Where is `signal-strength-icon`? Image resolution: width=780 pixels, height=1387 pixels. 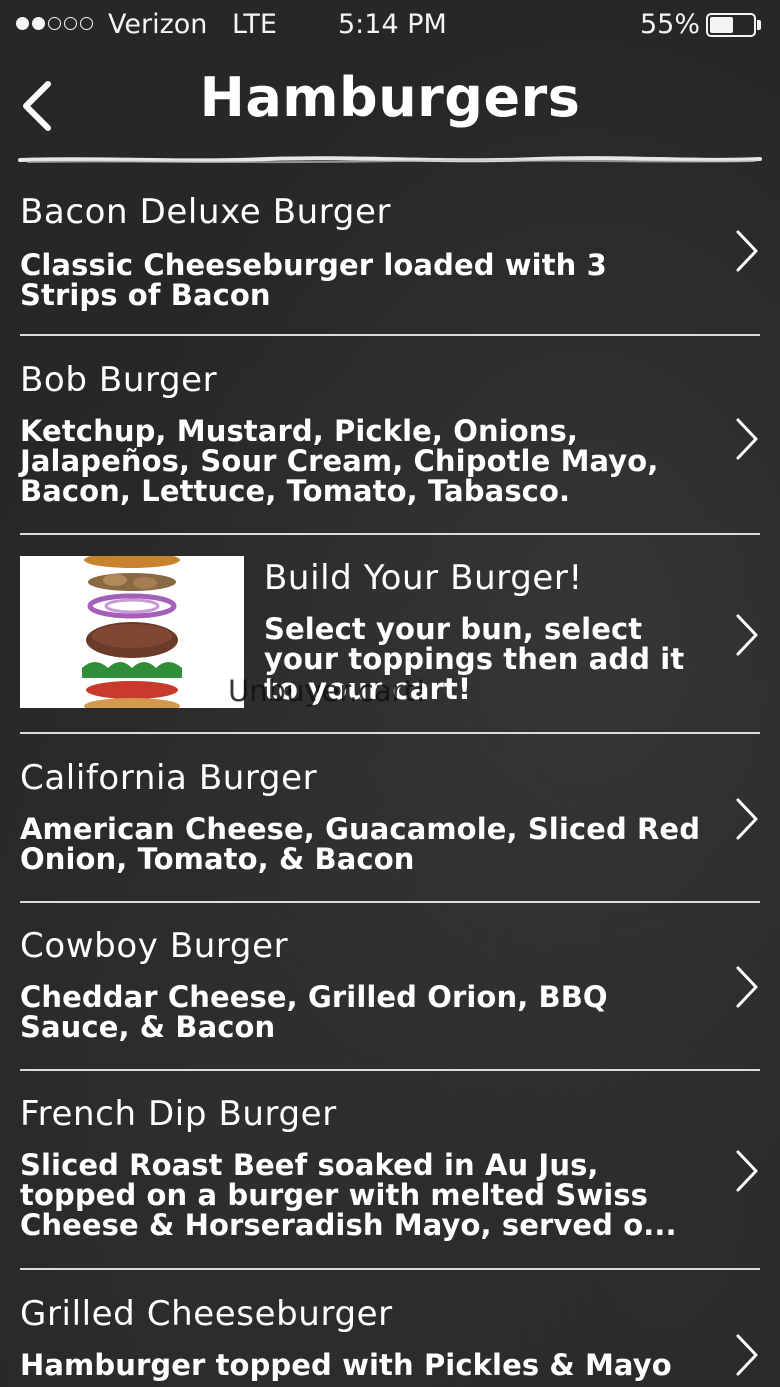 signal-strength-icon is located at coordinates (54, 23).